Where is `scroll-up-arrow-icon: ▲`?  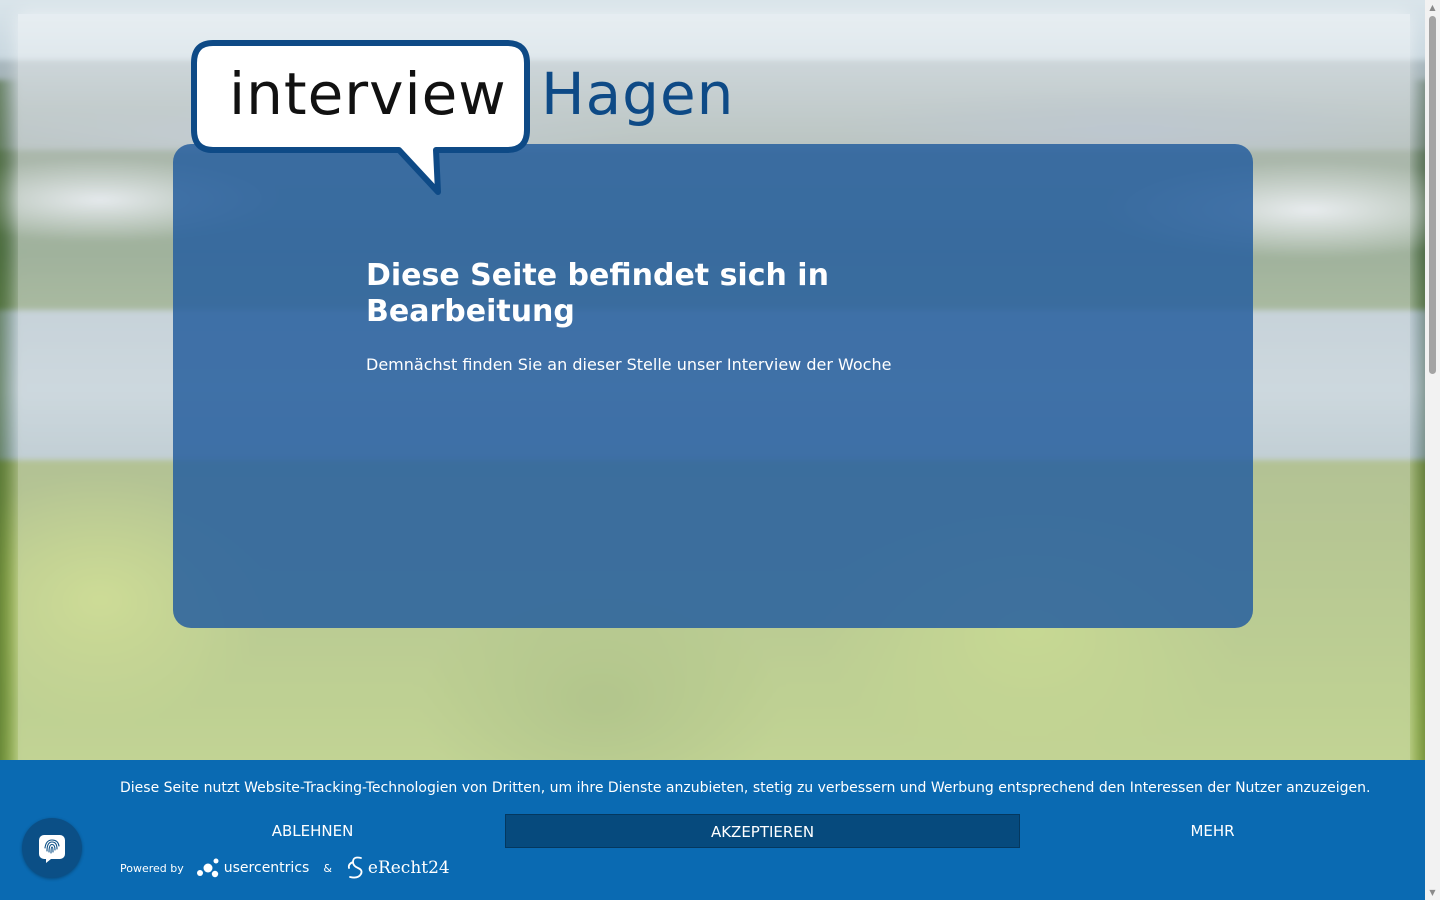 scroll-up-arrow-icon: ▲ is located at coordinates (1432, 7).